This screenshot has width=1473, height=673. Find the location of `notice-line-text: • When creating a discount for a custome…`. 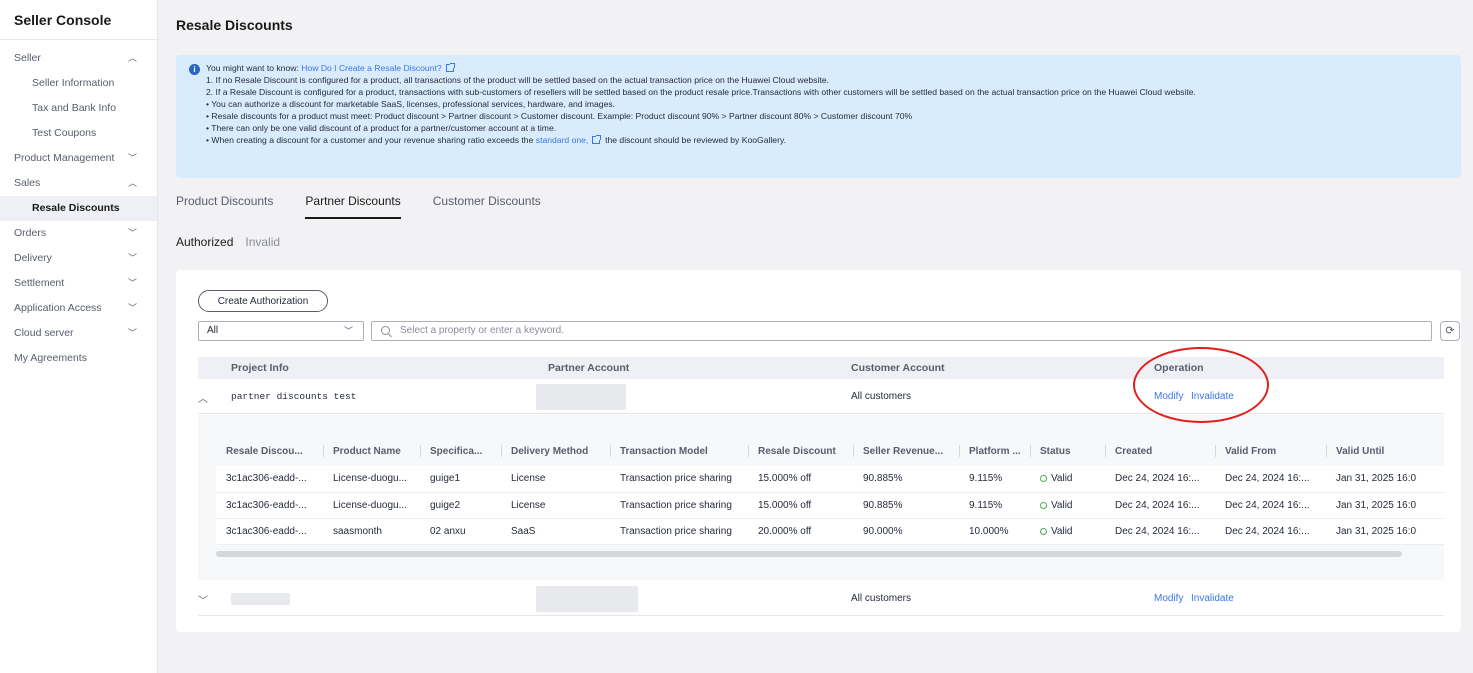

notice-line-text: • When creating a discount for a custome… is located at coordinates (371, 140).